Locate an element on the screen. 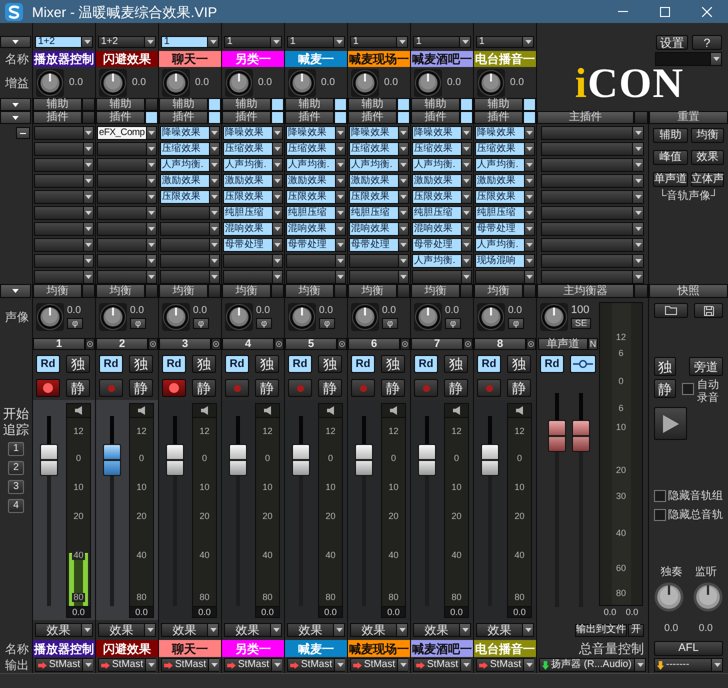  monitor-level-knob is located at coordinates (708, 597).